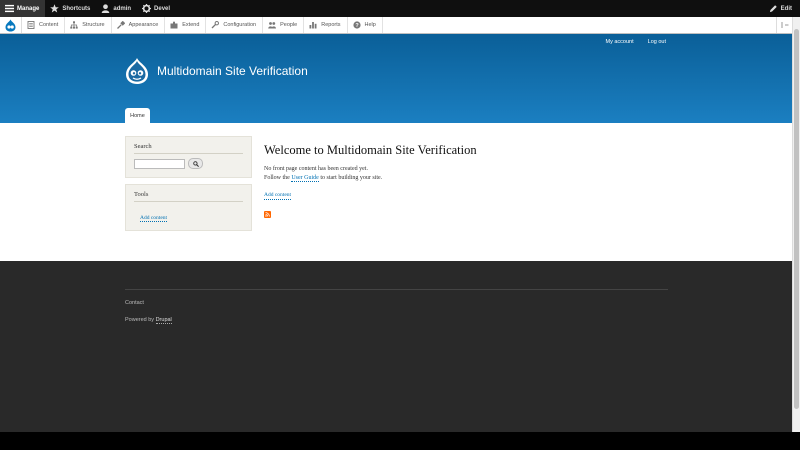 The width and height of the screenshot is (800, 450). Describe the element at coordinates (9, 8) in the screenshot. I see `menu-icon` at that location.